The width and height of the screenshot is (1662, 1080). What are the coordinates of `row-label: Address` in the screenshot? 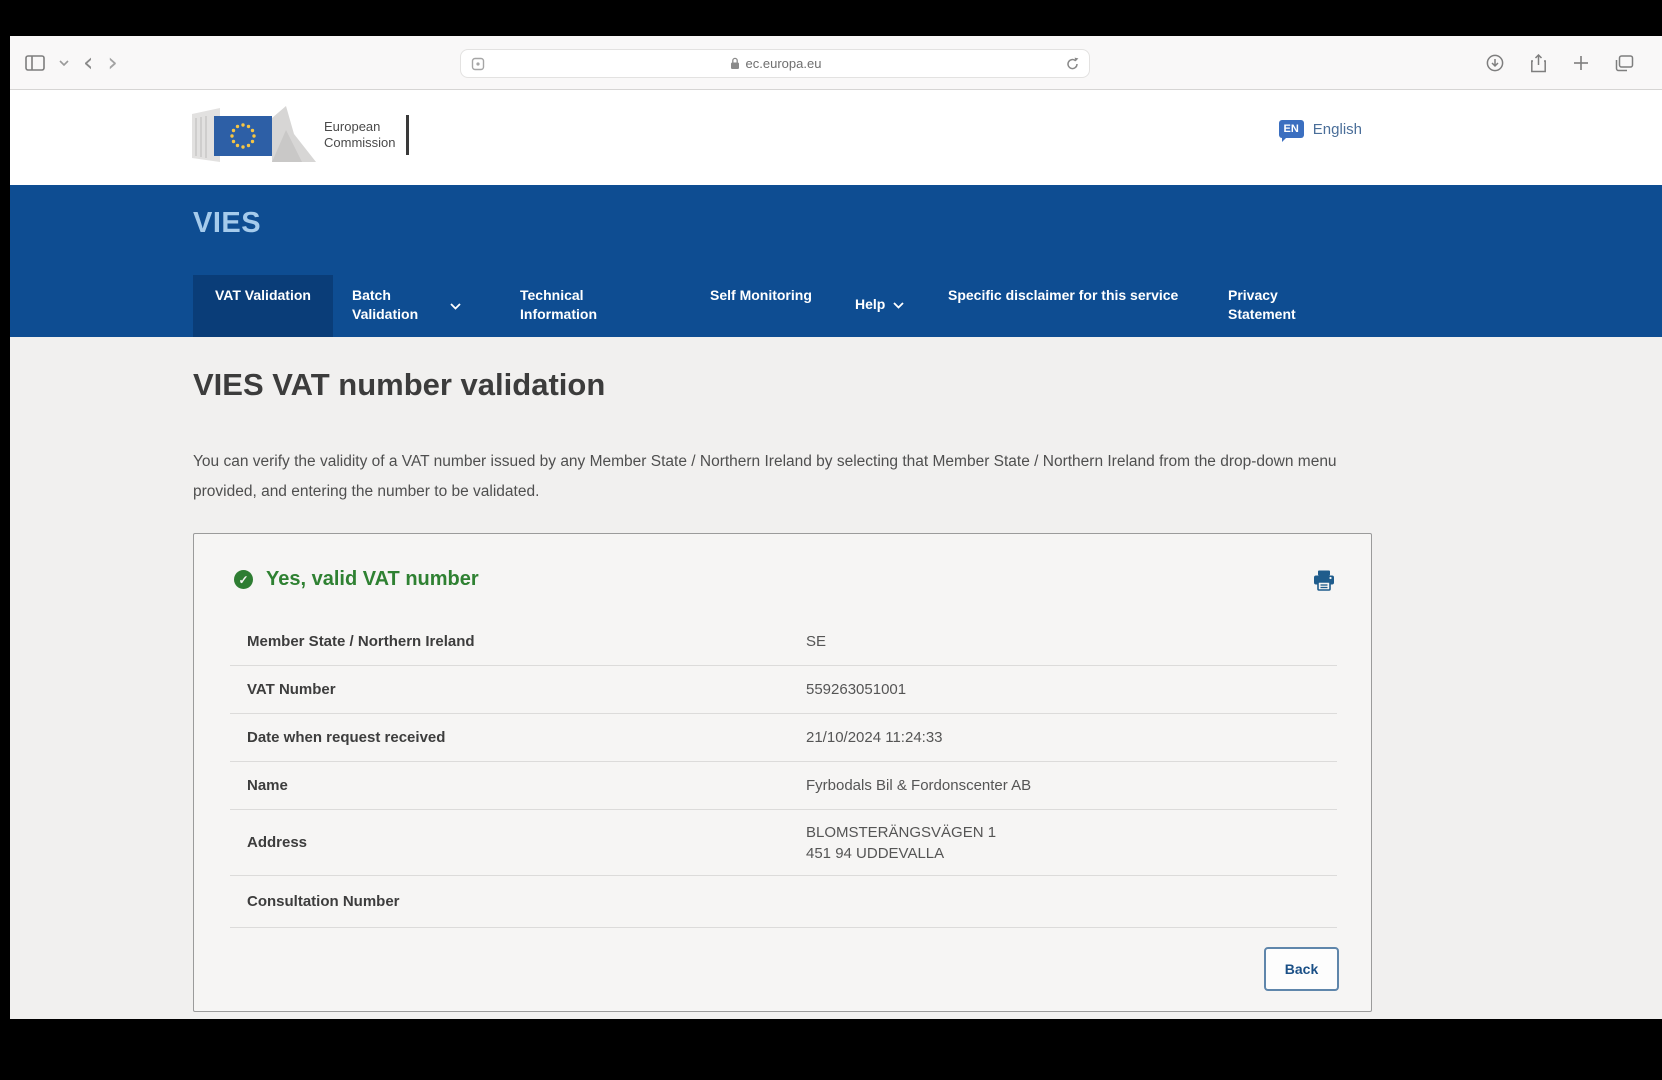 It's located at (277, 842).